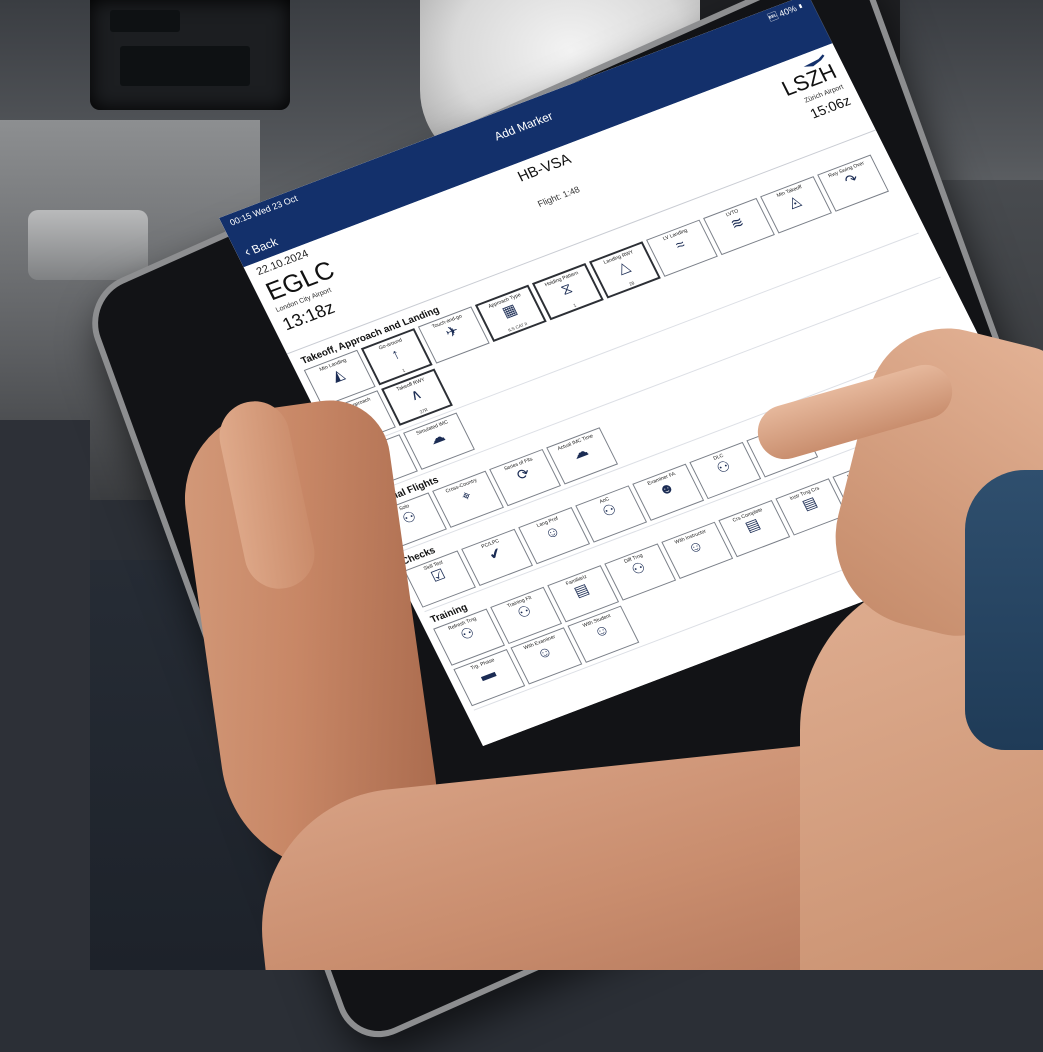 The image size is (1043, 1052). What do you see at coordinates (264, 245) in the screenshot?
I see `back-label: Back` at bounding box center [264, 245].